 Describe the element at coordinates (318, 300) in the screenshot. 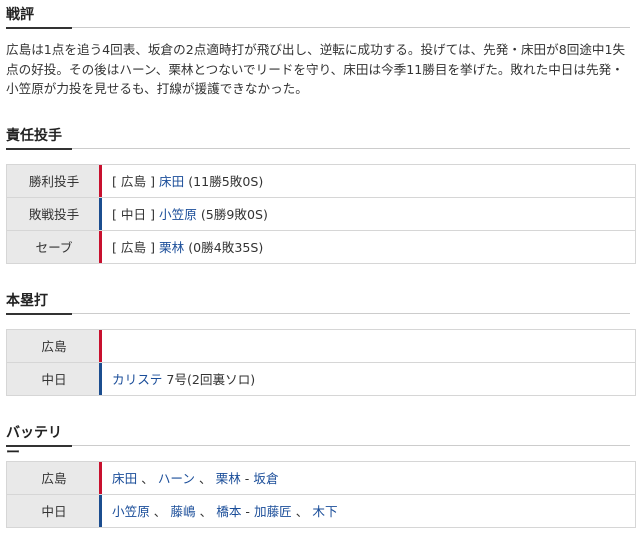

I see `section-title-homeruns: 本塁打` at that location.